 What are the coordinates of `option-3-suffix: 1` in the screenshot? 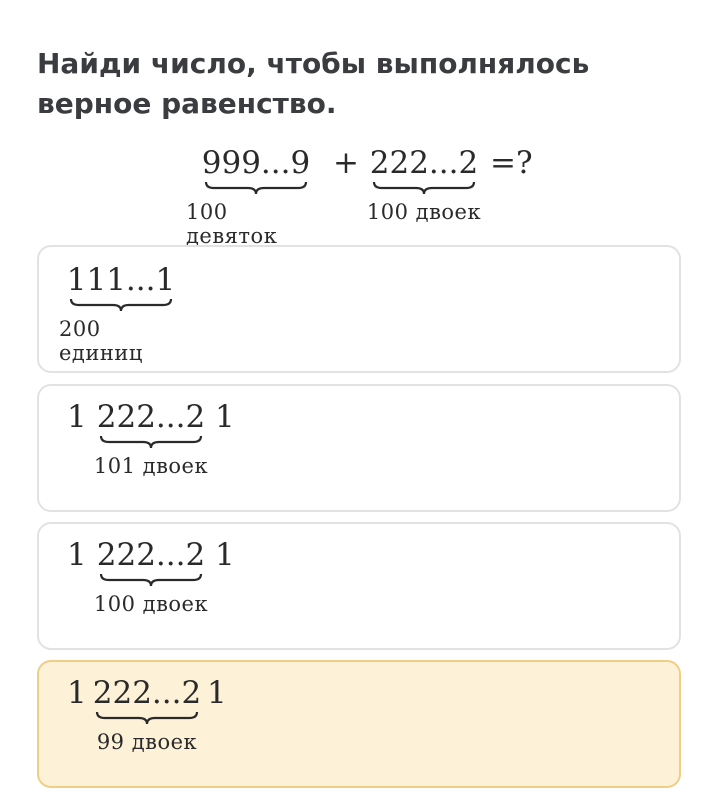 It's located at (225, 555).